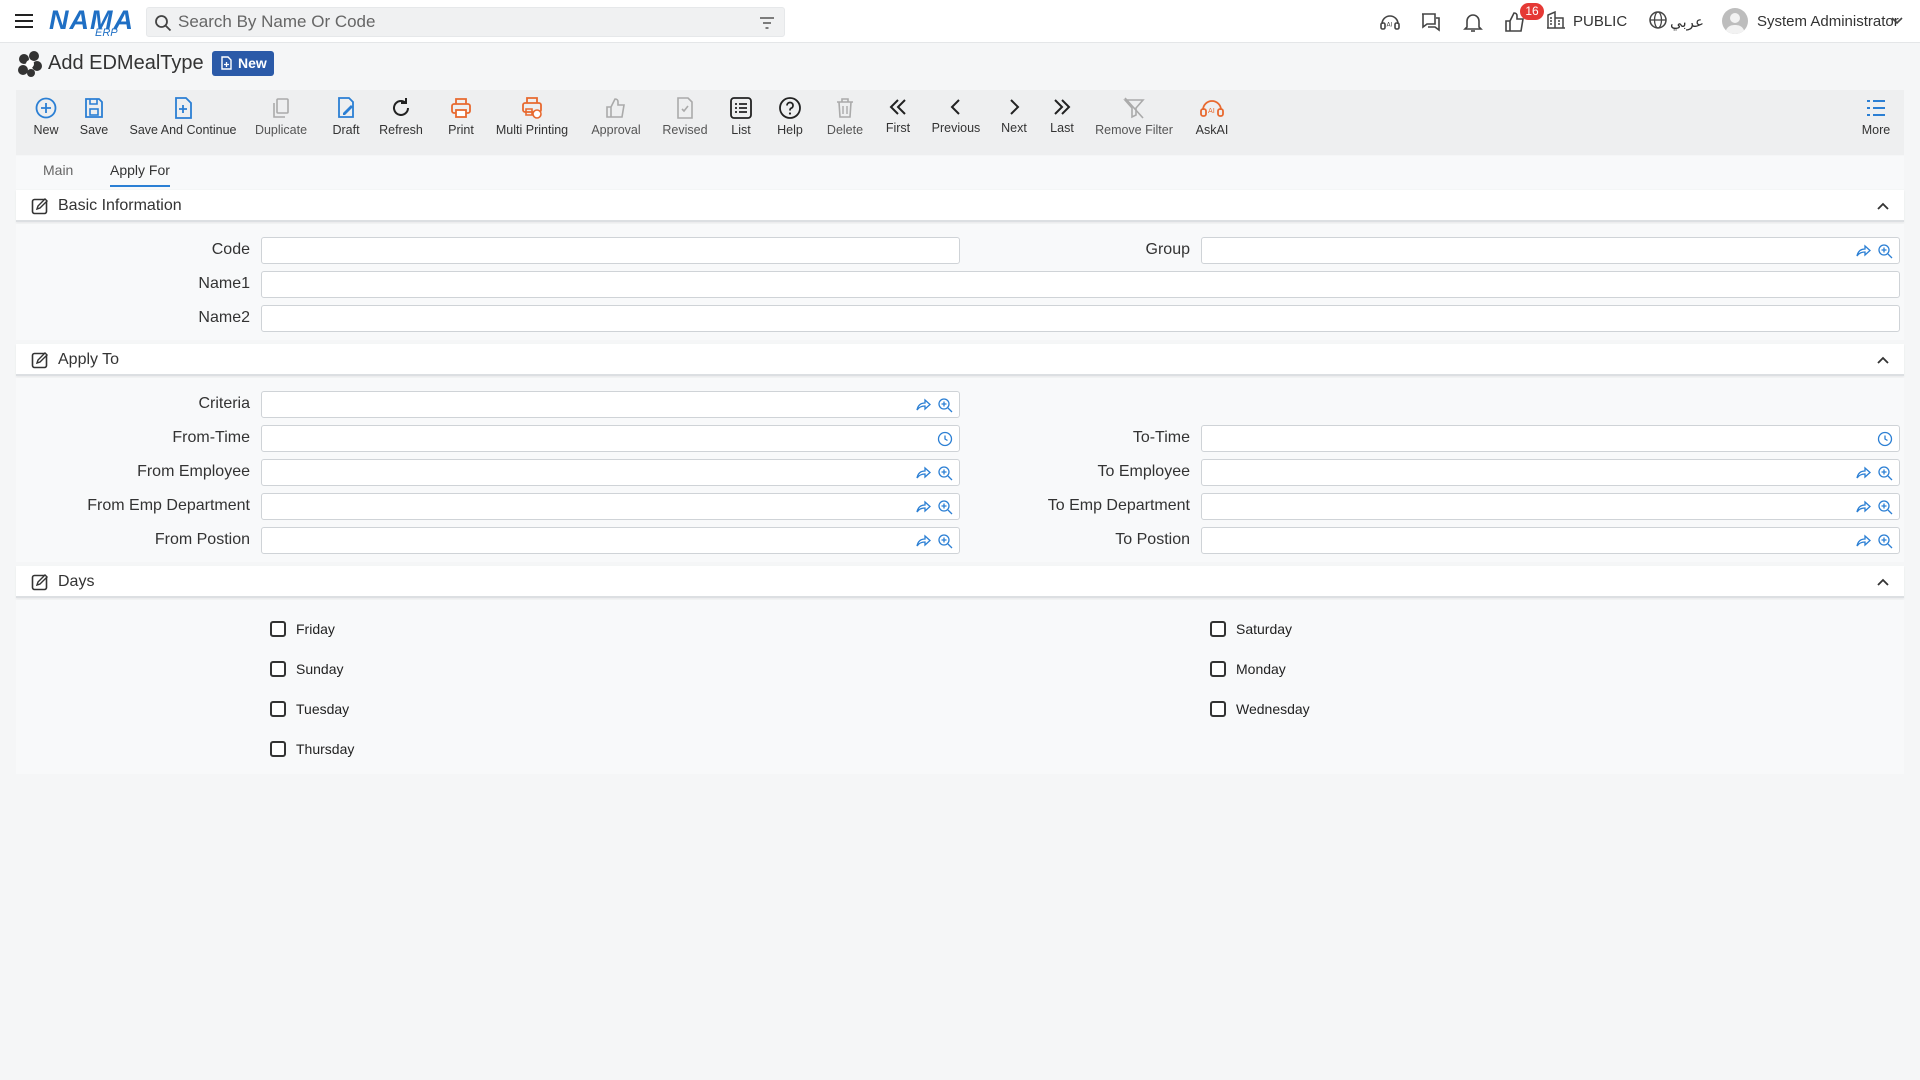 The height and width of the screenshot is (1080, 1920). Describe the element at coordinates (1134, 123) in the screenshot. I see `remove-filter-button: Remove Filter` at that location.